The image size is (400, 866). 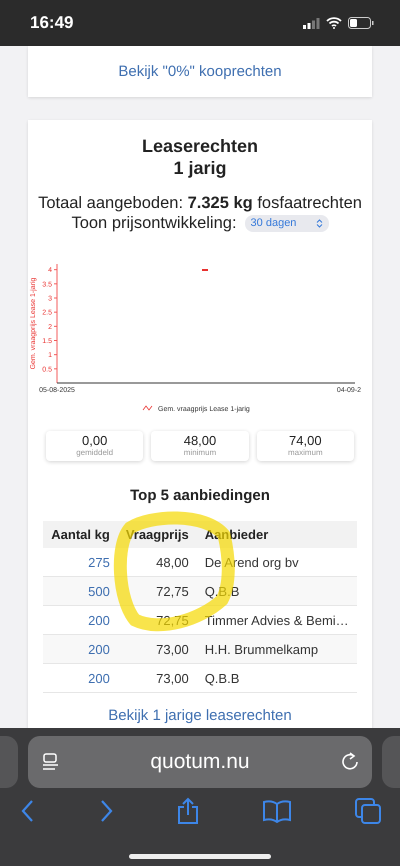 What do you see at coordinates (200, 71) in the screenshot?
I see `link: Bekijk "0%" kooprechten` at bounding box center [200, 71].